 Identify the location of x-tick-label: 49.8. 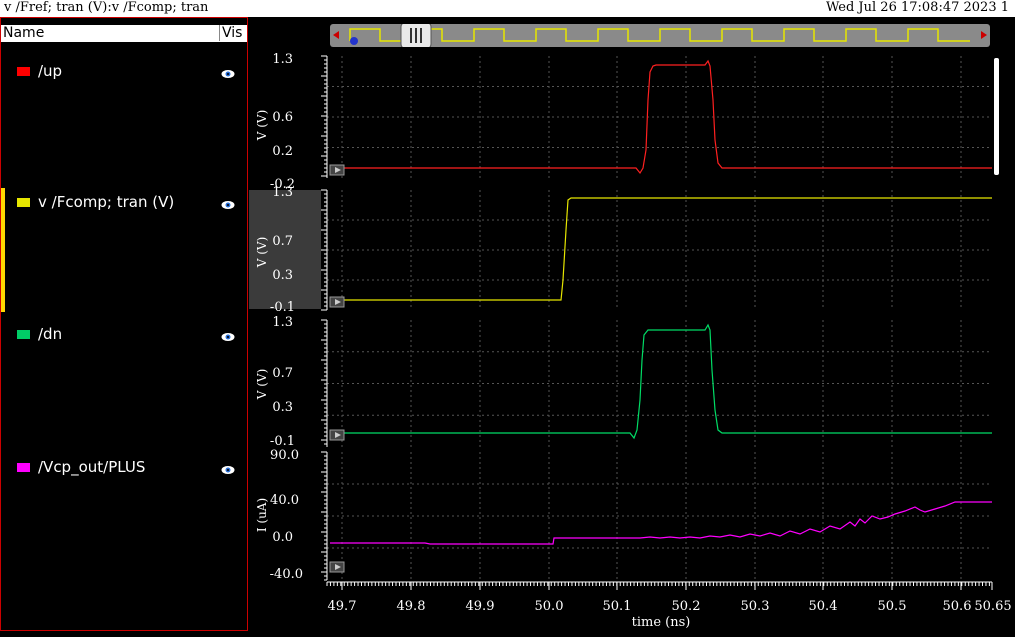
(411, 606).